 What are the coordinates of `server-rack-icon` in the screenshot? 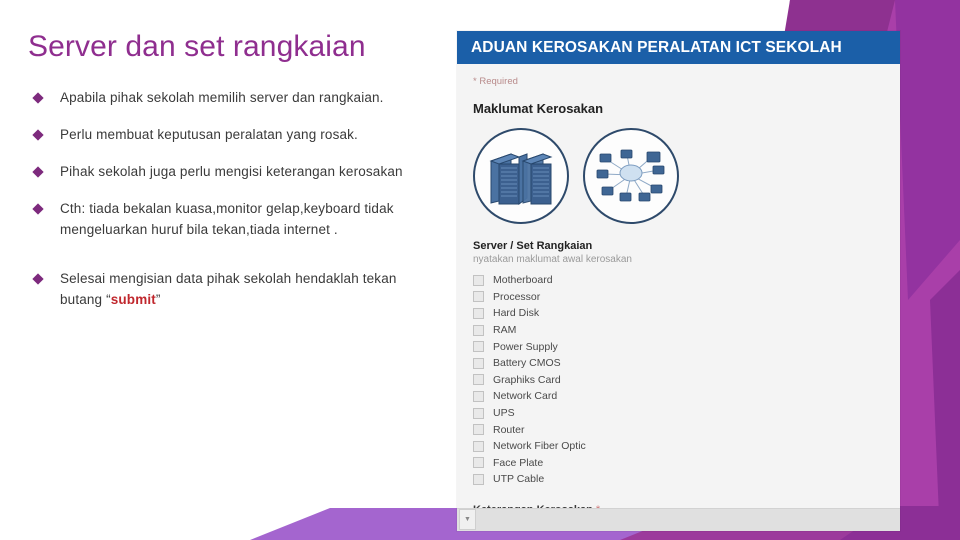 It's located at (521, 179).